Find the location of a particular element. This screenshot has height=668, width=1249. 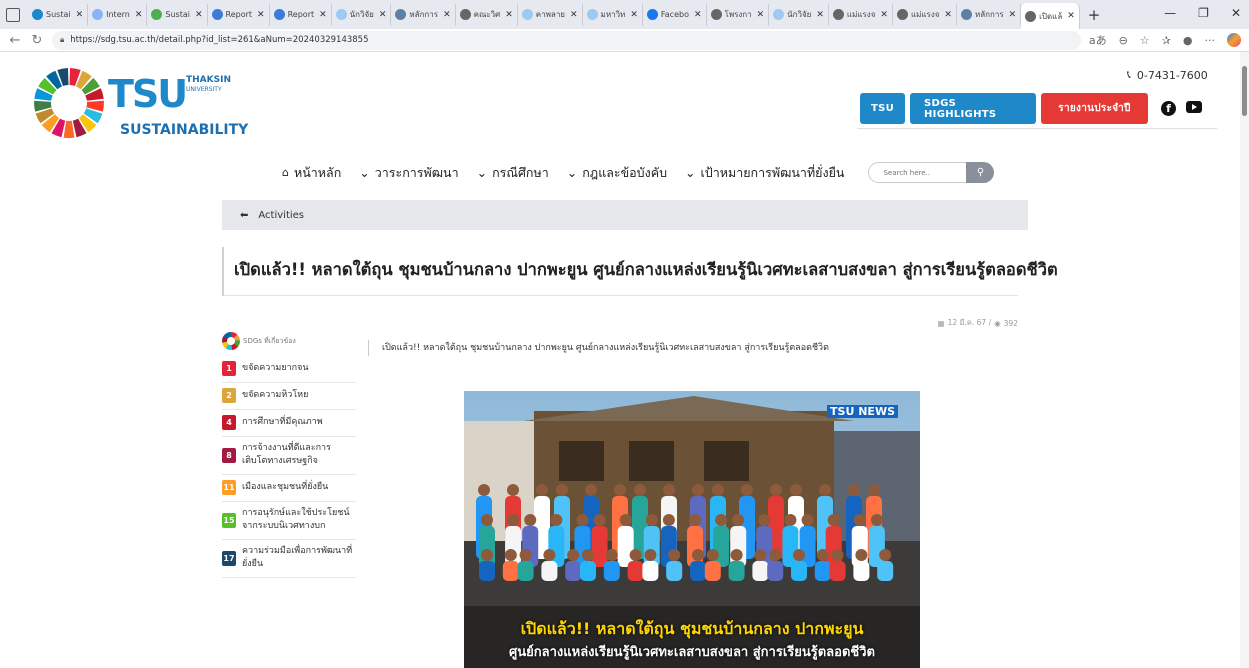

search-icon: ⚲ is located at coordinates (980, 172).